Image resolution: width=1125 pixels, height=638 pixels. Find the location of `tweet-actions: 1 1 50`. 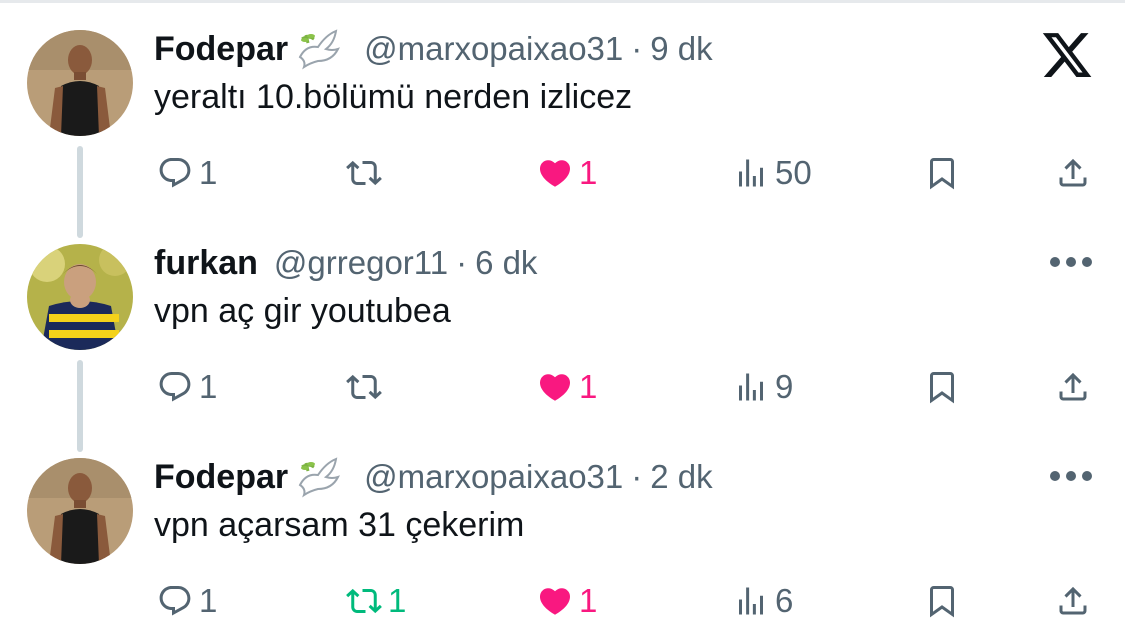

tweet-actions: 1 1 50 is located at coordinates (562, 173).